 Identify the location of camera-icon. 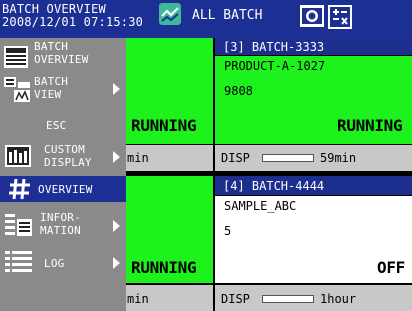
(312, 16).